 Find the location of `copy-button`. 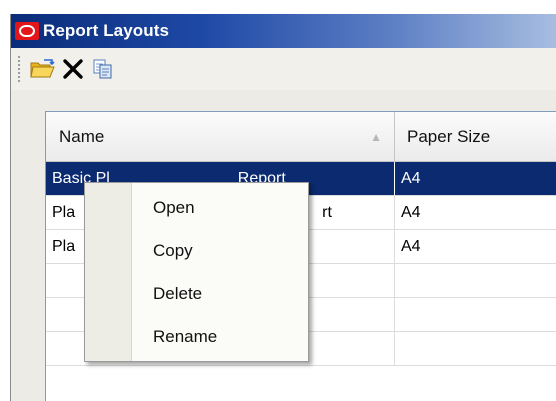

copy-button is located at coordinates (103, 69).